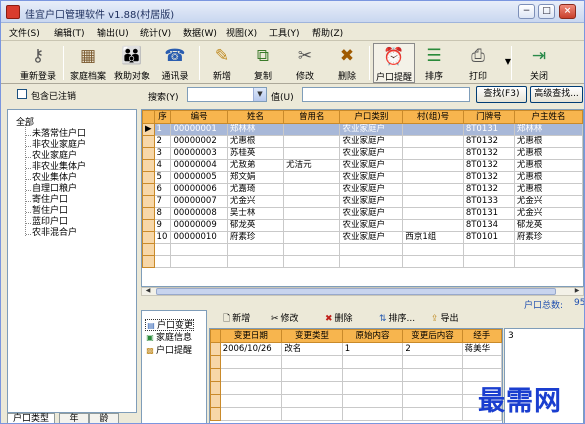  Describe the element at coordinates (59, 145) in the screenshot. I see `tree-item: 非农业家庭户` at that location.